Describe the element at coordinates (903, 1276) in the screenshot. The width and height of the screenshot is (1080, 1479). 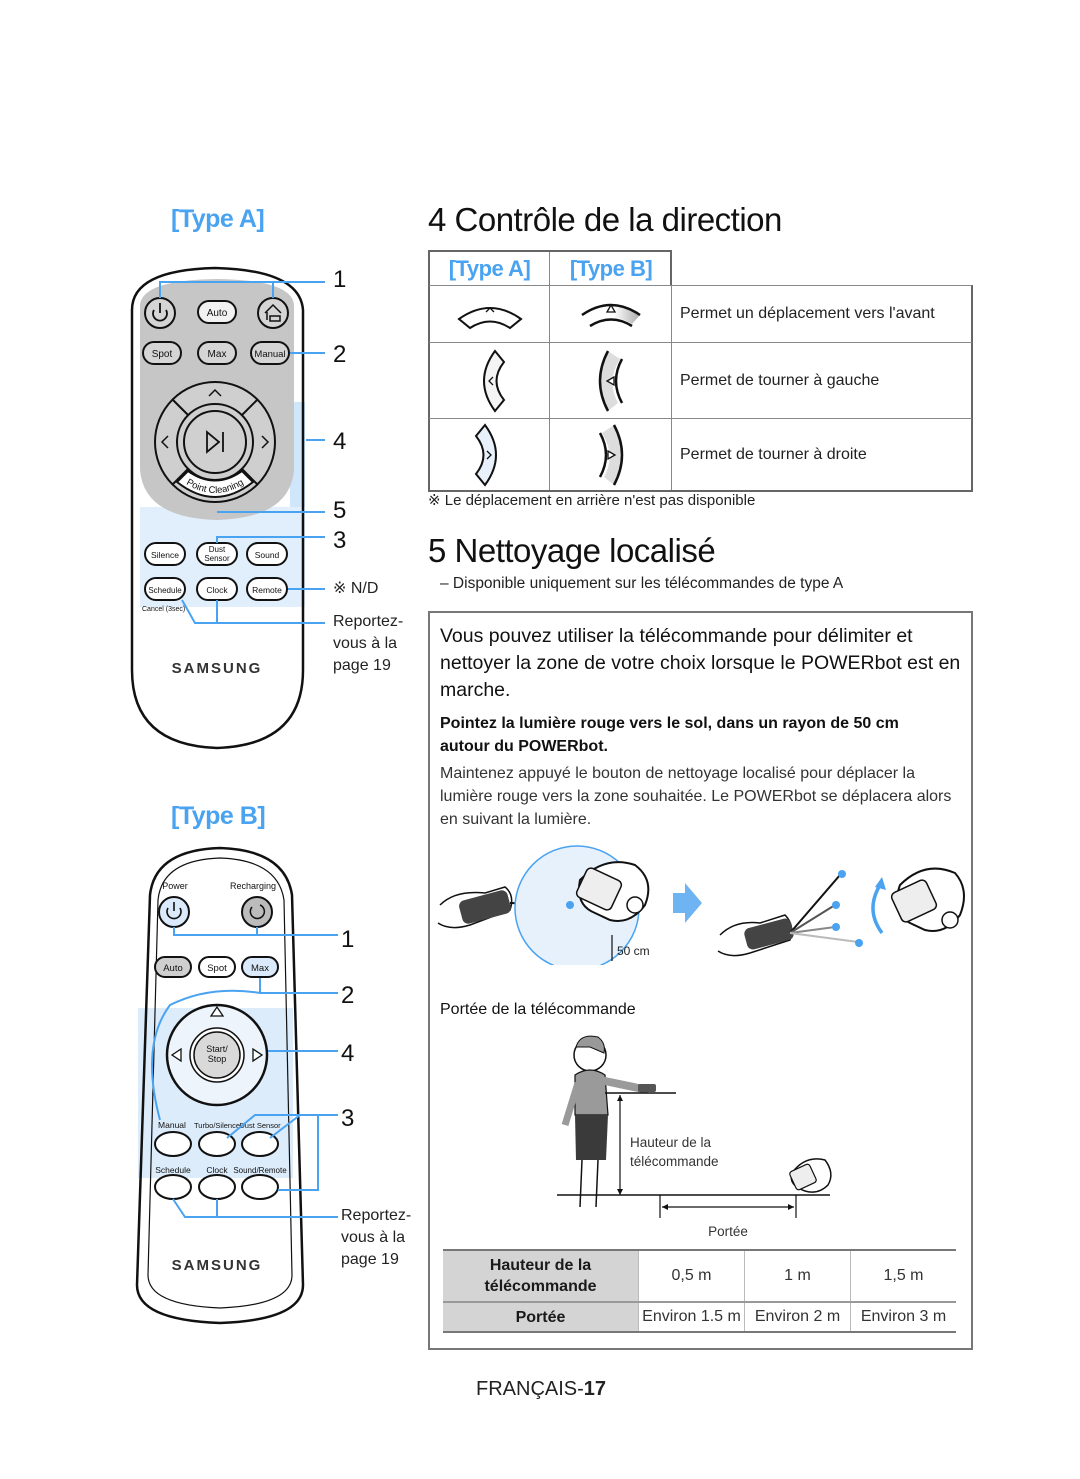
I see `table-cell: 1,5 m` at that location.